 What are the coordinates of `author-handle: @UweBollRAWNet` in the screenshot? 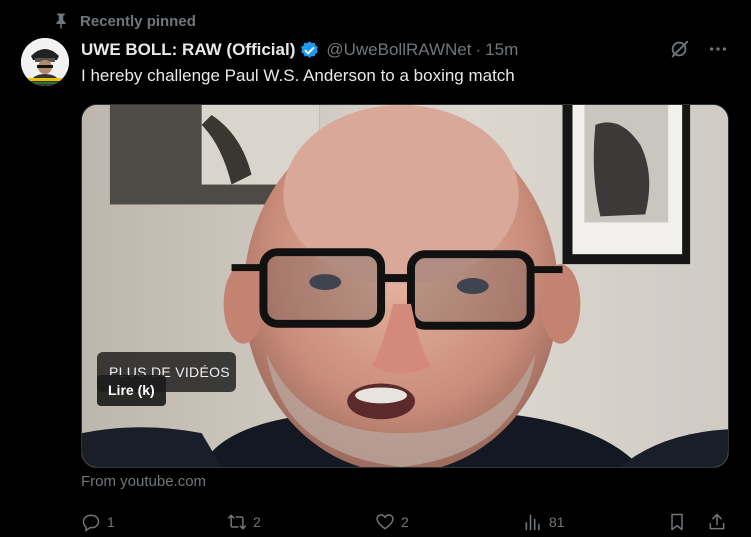 It's located at (398, 50).